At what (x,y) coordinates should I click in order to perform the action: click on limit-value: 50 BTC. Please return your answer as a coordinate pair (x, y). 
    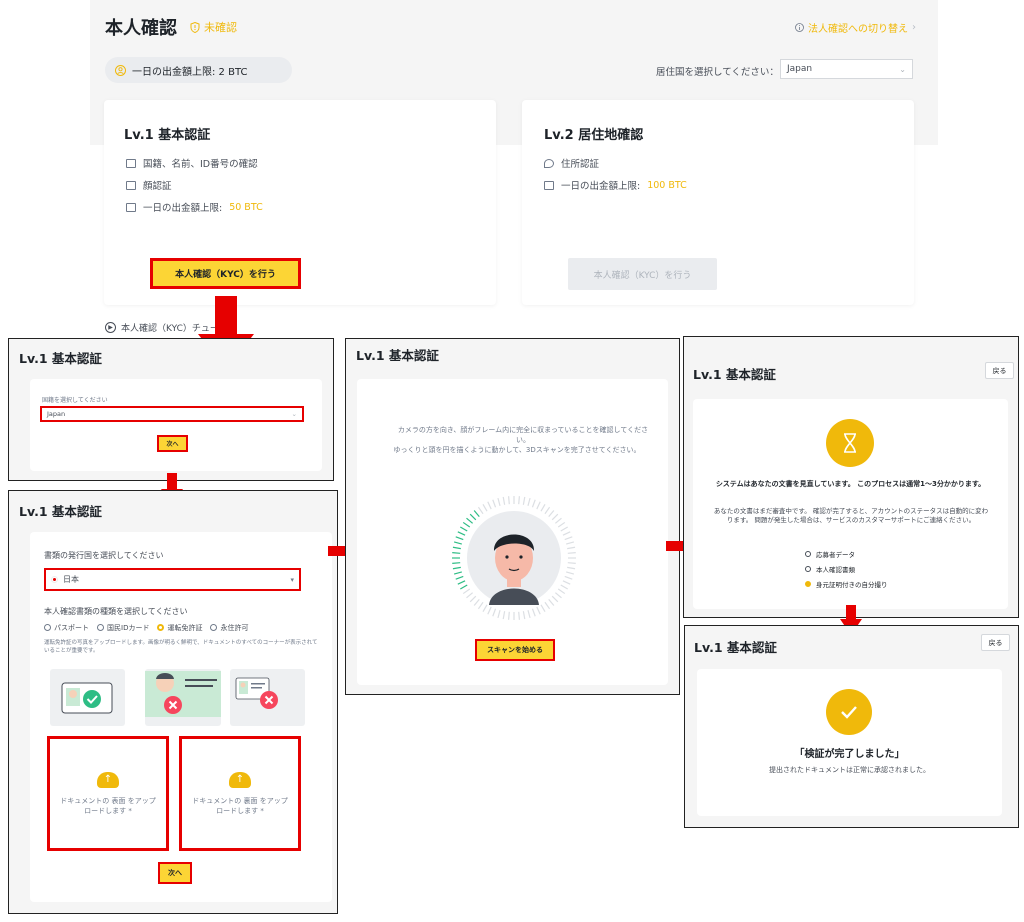
    Looking at the image, I should click on (246, 207).